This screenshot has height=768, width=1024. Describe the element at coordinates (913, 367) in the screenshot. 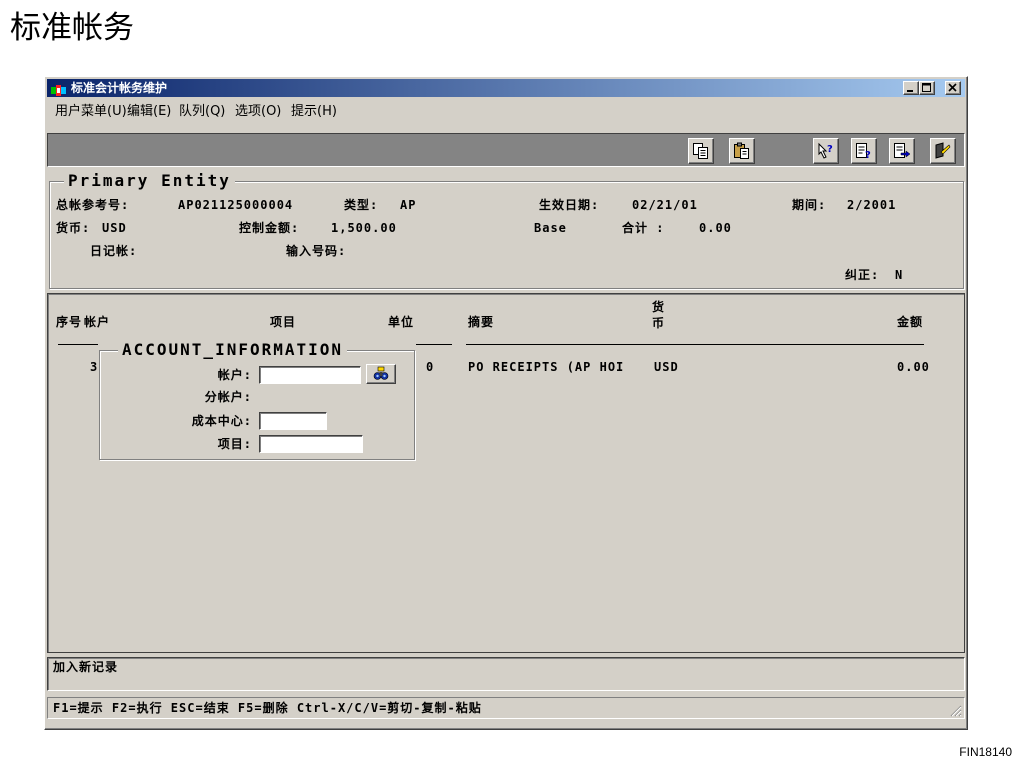

I see `row-amount: 0.00` at that location.